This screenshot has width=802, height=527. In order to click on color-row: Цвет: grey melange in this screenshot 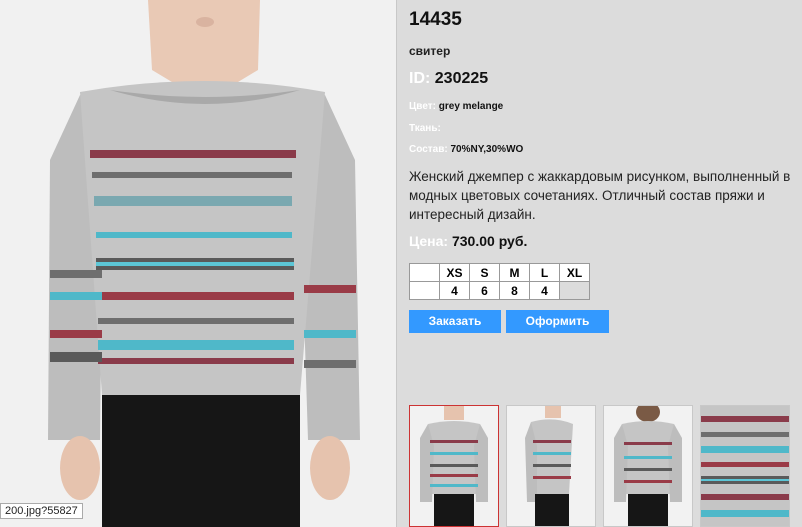, I will do `click(456, 106)`.